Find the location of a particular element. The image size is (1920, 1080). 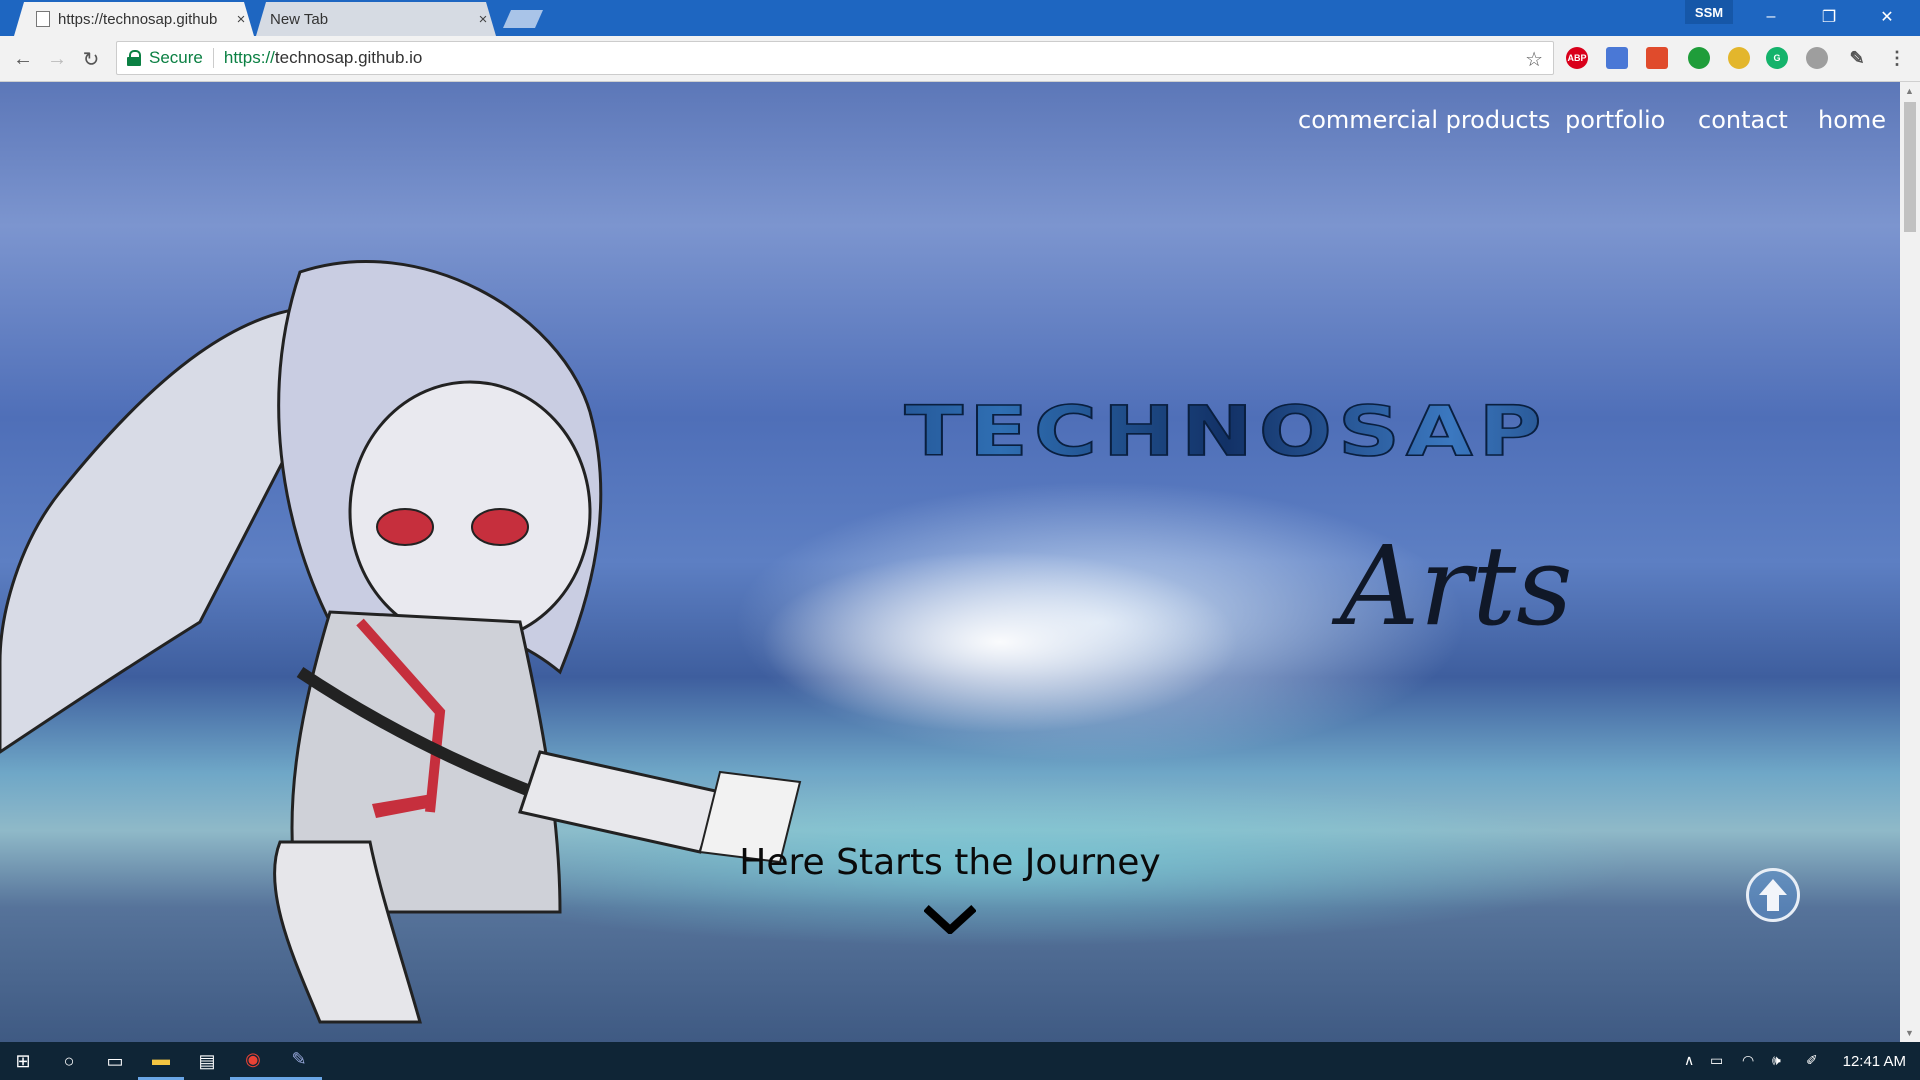

cortana-search-icon: ○ is located at coordinates (69, 1061).